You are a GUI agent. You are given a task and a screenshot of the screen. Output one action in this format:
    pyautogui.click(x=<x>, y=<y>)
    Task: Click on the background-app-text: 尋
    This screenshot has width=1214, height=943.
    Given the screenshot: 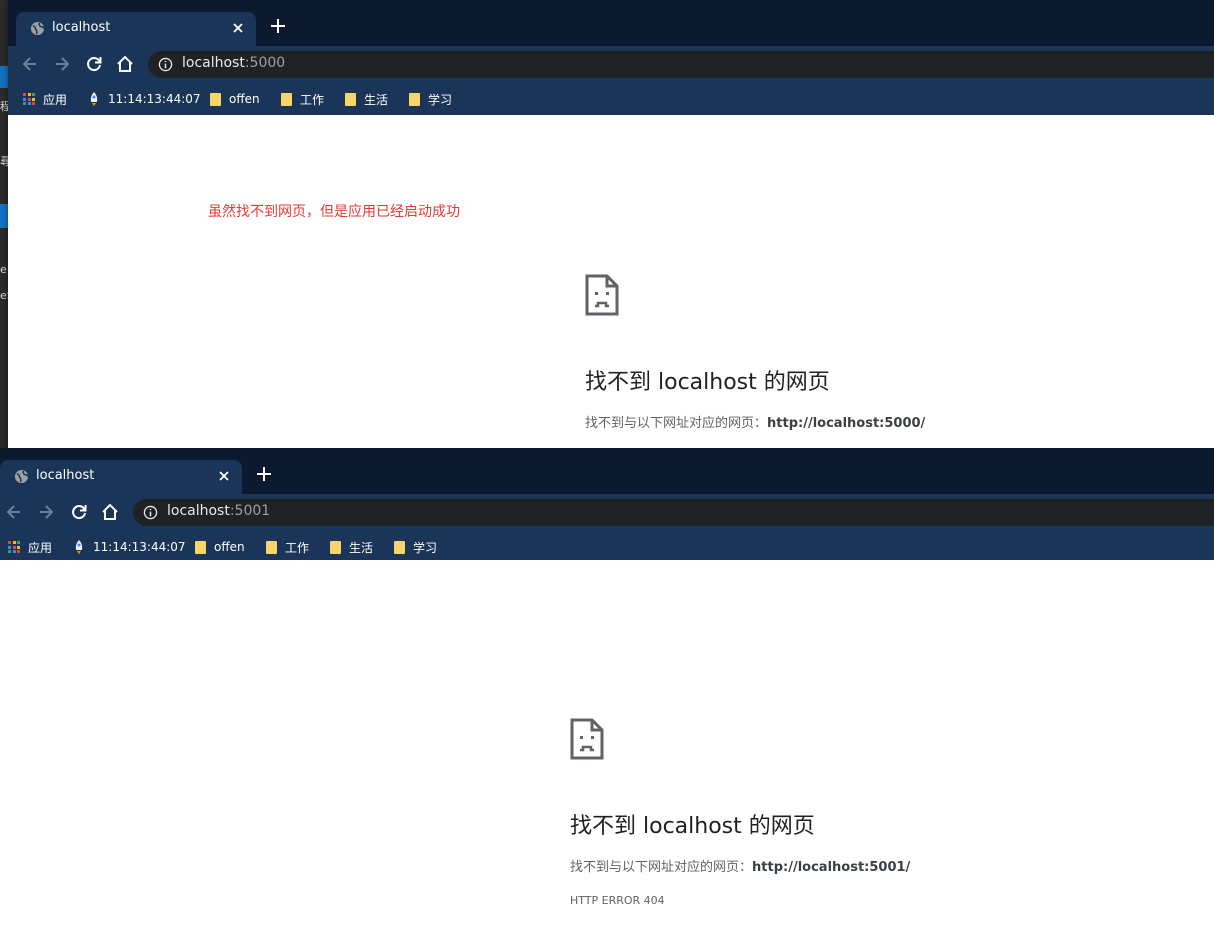 What is the action you would take?
    pyautogui.click(x=4, y=161)
    